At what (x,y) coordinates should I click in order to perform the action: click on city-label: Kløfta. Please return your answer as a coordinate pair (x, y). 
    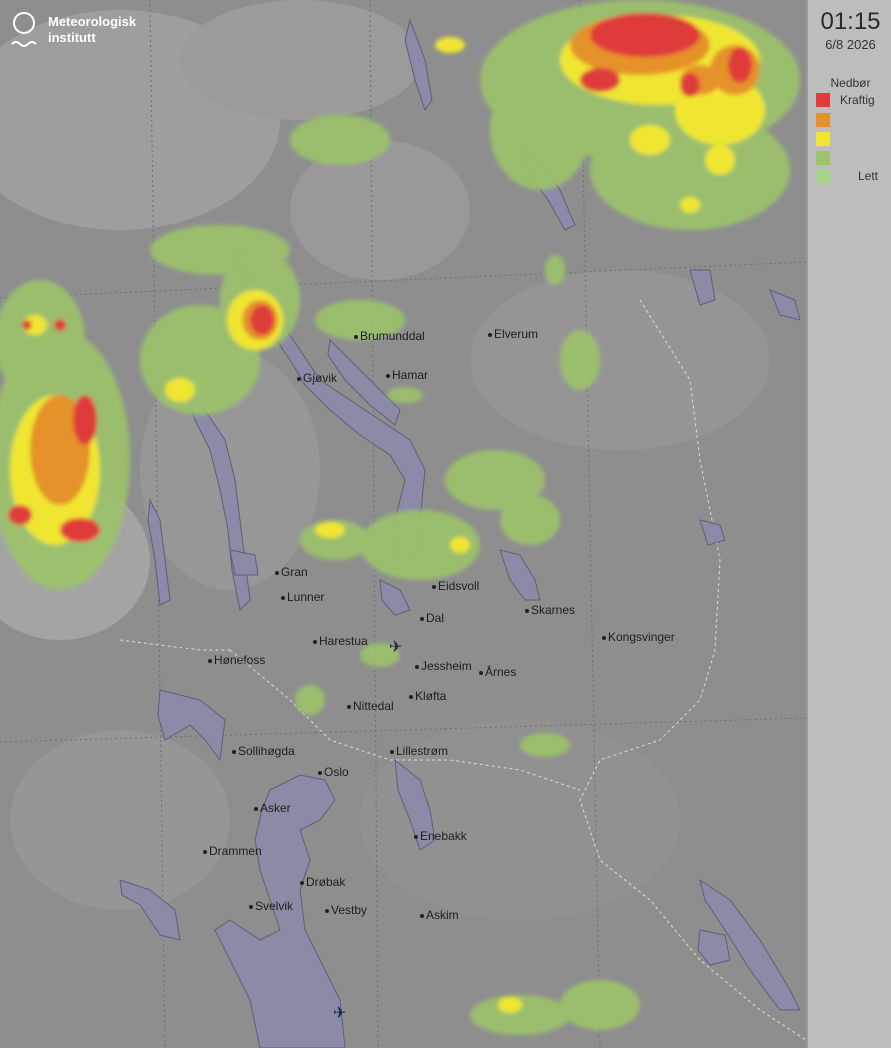
    Looking at the image, I should click on (427, 696).